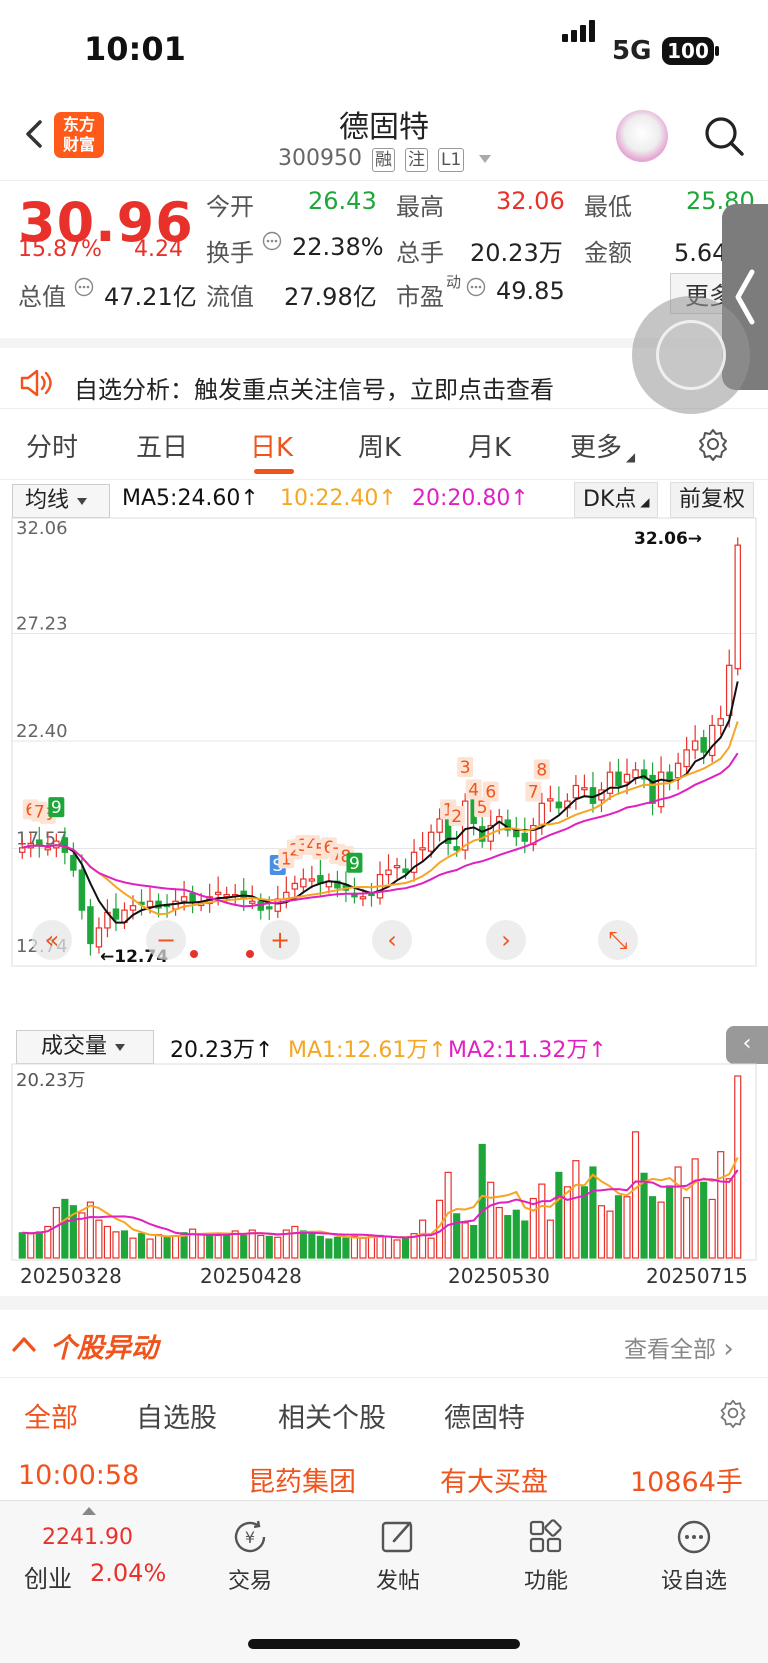 This screenshot has height=1663, width=768. Describe the element at coordinates (642, 136) in the screenshot. I see `assistant-robot-icon` at that location.